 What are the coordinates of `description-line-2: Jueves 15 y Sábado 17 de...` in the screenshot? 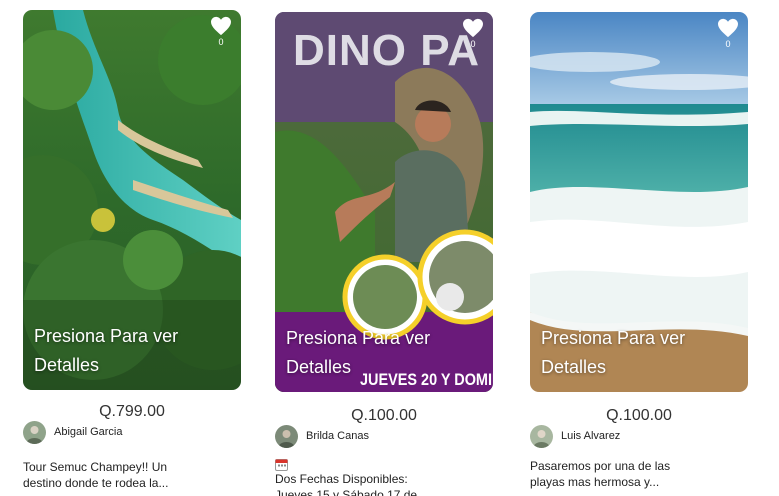 It's located at (351, 492).